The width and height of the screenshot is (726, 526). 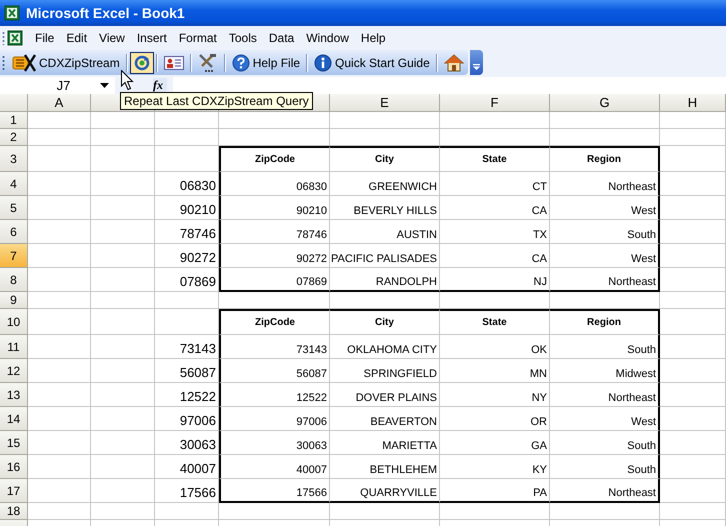 I want to click on table-cell: SPRINGFIELD, so click(x=385, y=371).